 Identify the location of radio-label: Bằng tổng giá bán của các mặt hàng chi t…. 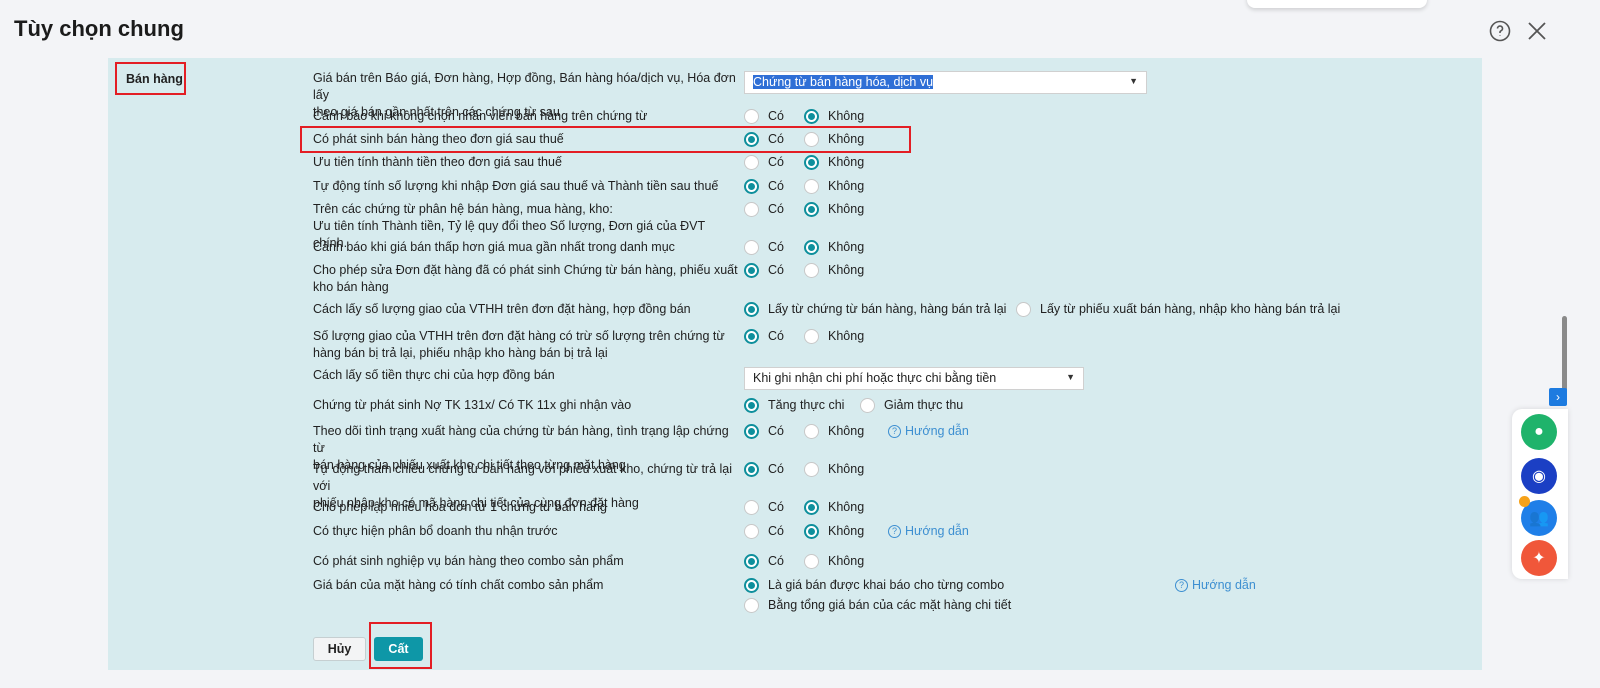
(890, 605).